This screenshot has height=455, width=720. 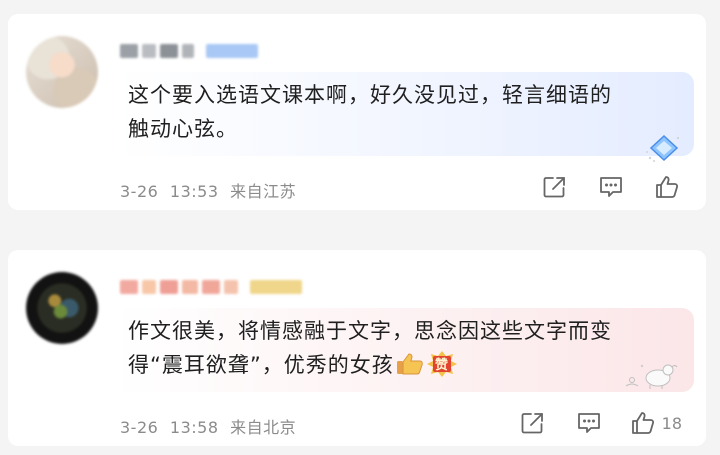 I want to click on comment-location: 来自江苏, so click(x=263, y=191).